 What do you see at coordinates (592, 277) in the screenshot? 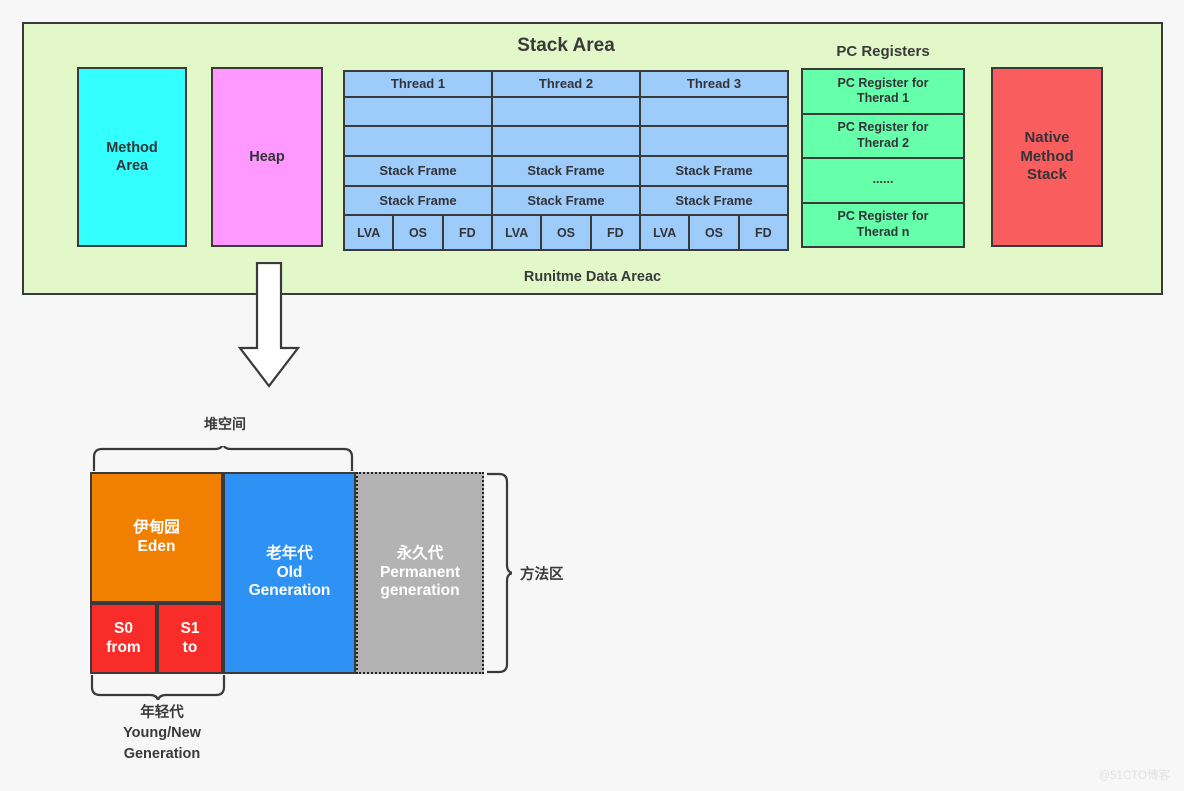
I see `runtime-data-area-caption: Runitme Data Areac` at bounding box center [592, 277].